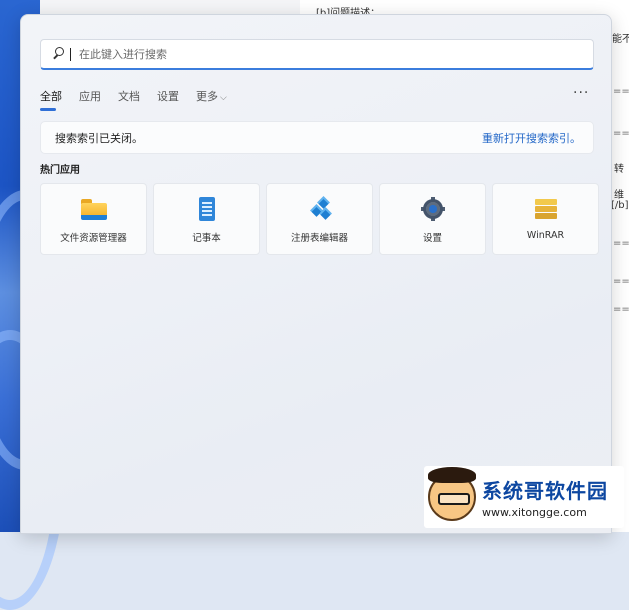 This screenshot has width=629, height=610. I want to click on tab-more: 更多 ⌵, so click(211, 98).